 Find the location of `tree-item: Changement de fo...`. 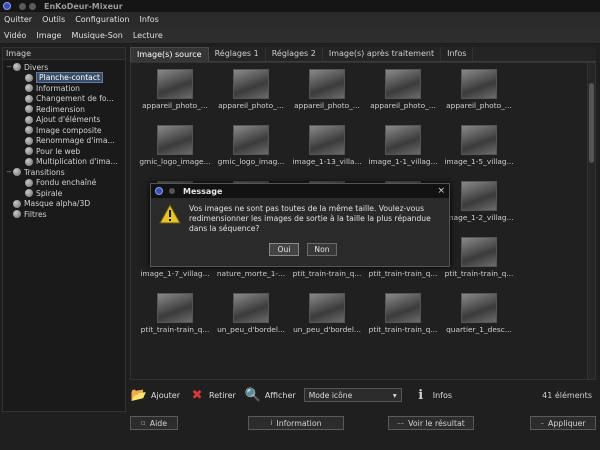

tree-item: Changement de fo... is located at coordinates (64, 99).